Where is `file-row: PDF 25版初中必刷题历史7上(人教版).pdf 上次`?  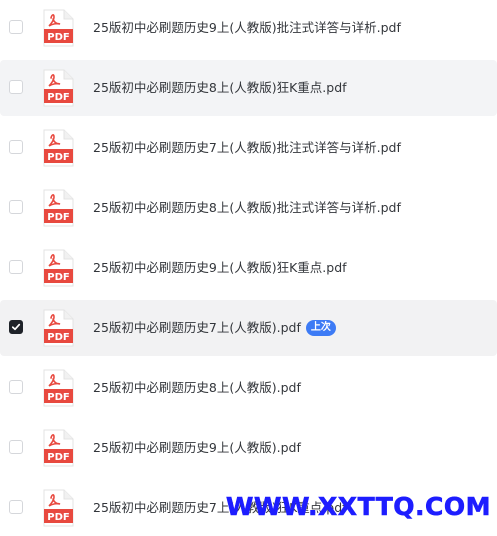 file-row: PDF 25版初中必刷题历史7上(人教版).pdf 上次 is located at coordinates (248, 328).